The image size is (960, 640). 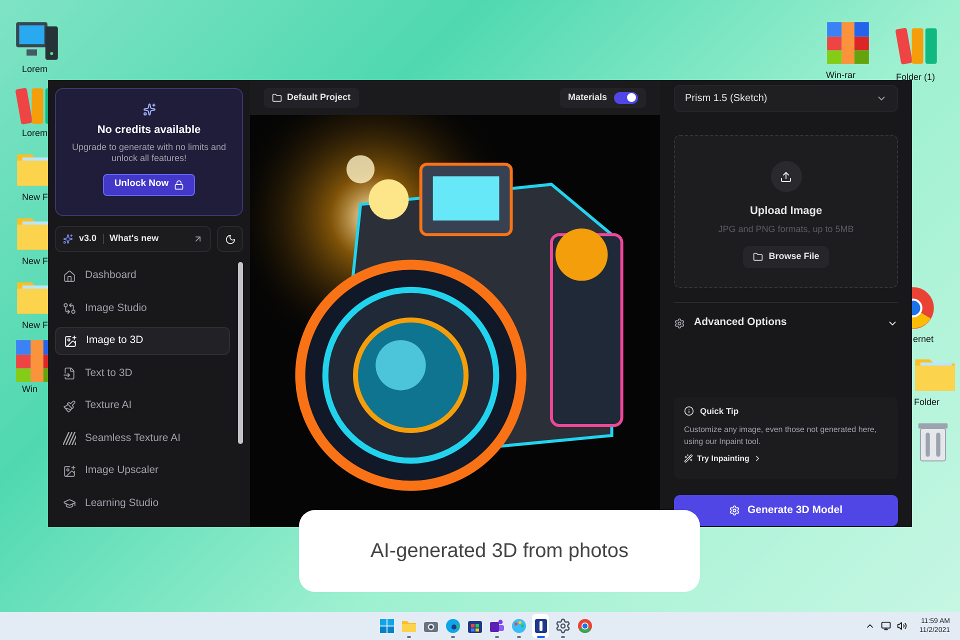 What do you see at coordinates (786, 458) in the screenshot?
I see `try-inpainting-link: Try Inpainting` at bounding box center [786, 458].